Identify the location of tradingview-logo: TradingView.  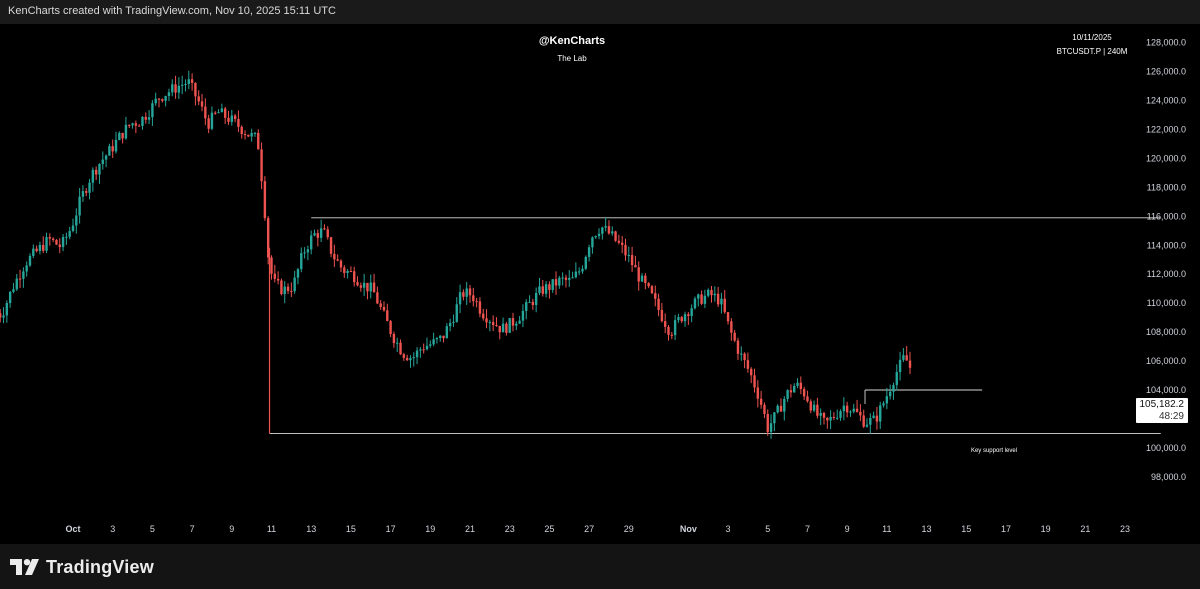
(82, 567).